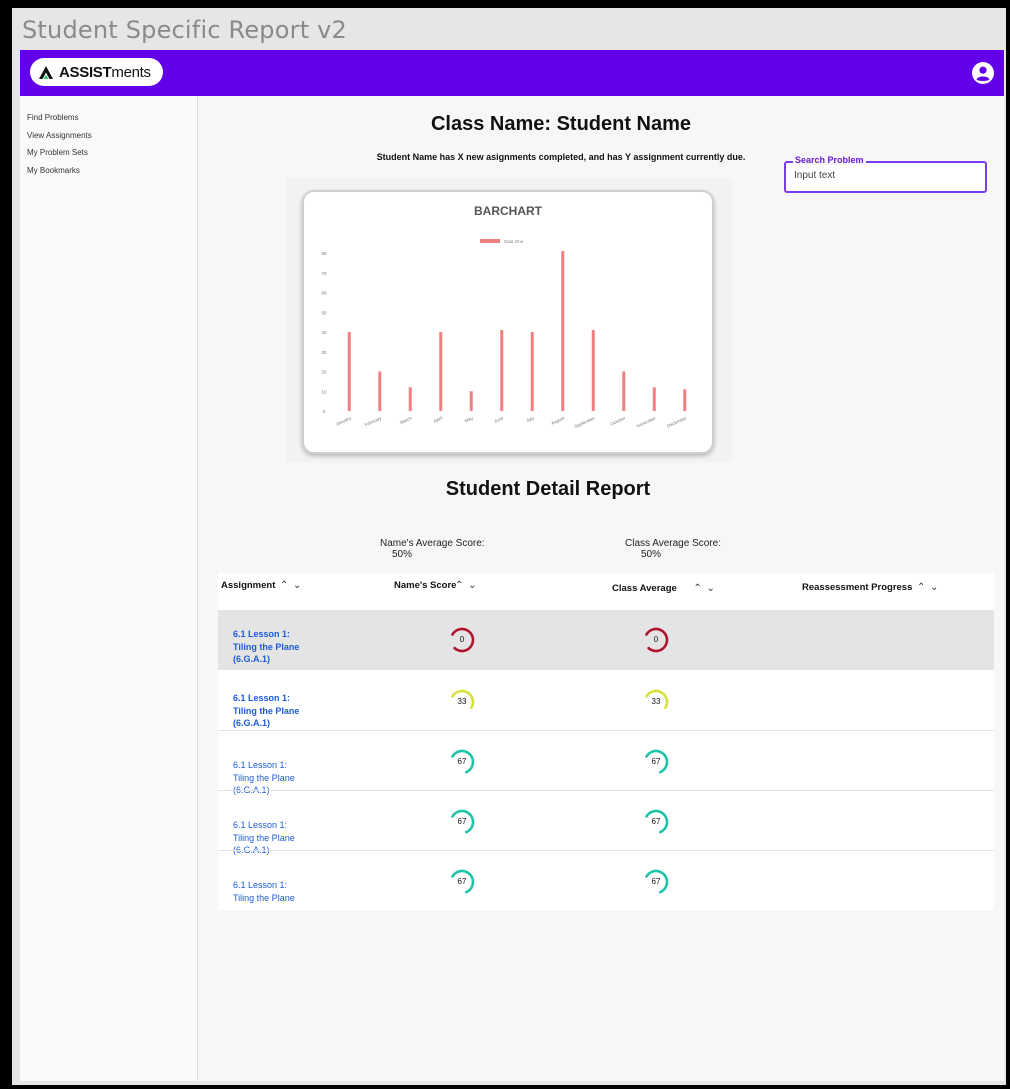 This screenshot has height=1089, width=1010. What do you see at coordinates (406, 420) in the screenshot?
I see `x-tick-label: March` at bounding box center [406, 420].